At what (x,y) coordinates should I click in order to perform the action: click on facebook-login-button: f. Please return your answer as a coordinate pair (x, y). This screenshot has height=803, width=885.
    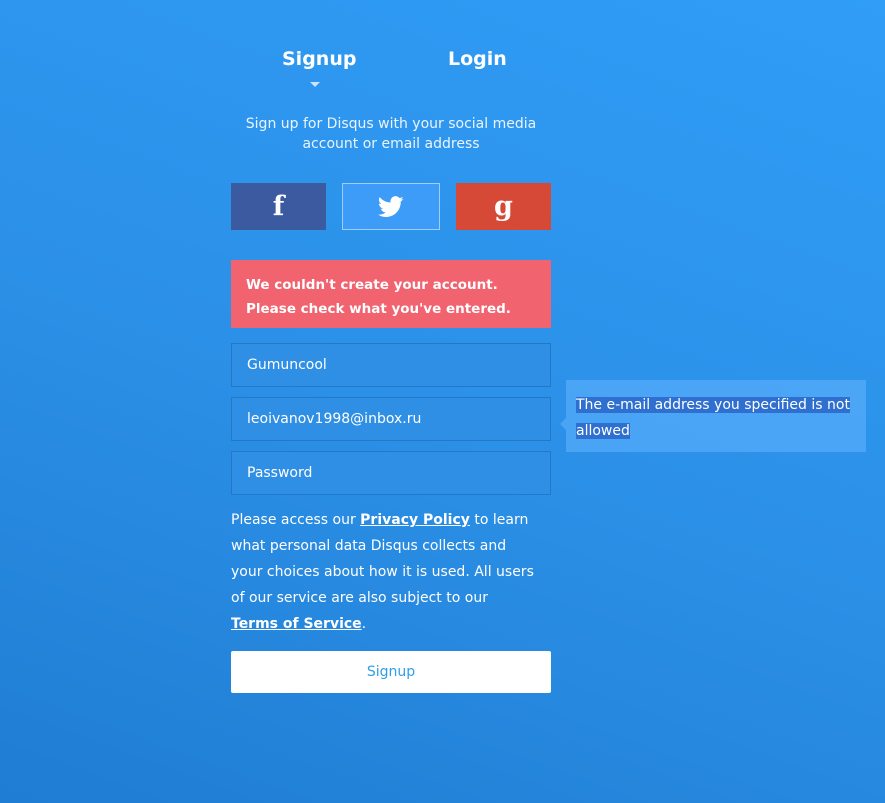
    Looking at the image, I should click on (278, 206).